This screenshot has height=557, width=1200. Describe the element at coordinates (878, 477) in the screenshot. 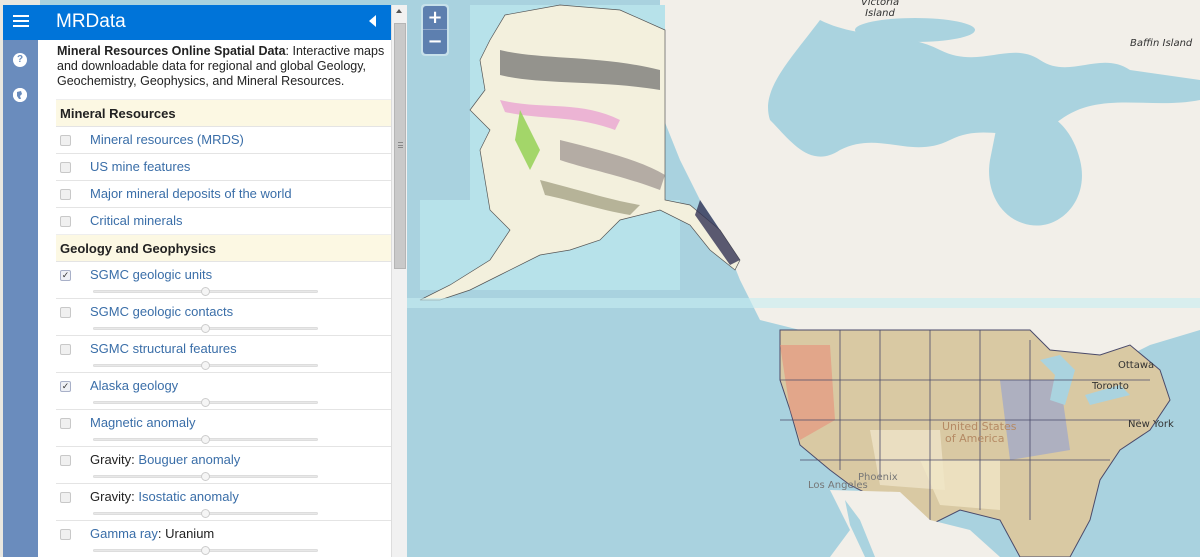

I see `map-label-phoenix: Phoenix` at that location.